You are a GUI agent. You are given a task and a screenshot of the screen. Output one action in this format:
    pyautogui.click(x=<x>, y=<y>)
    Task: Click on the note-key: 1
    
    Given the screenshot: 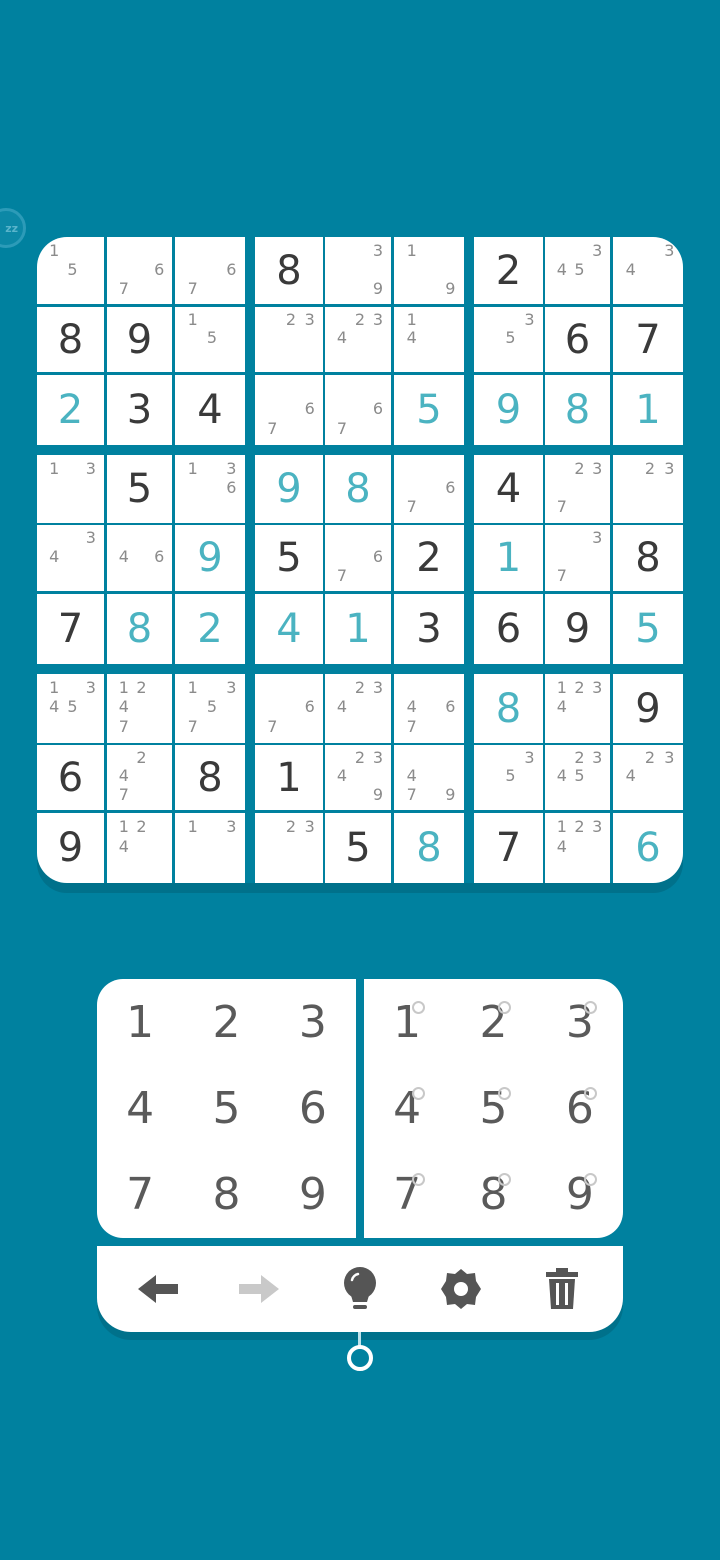 What is the action you would take?
    pyautogui.click(x=407, y=1022)
    